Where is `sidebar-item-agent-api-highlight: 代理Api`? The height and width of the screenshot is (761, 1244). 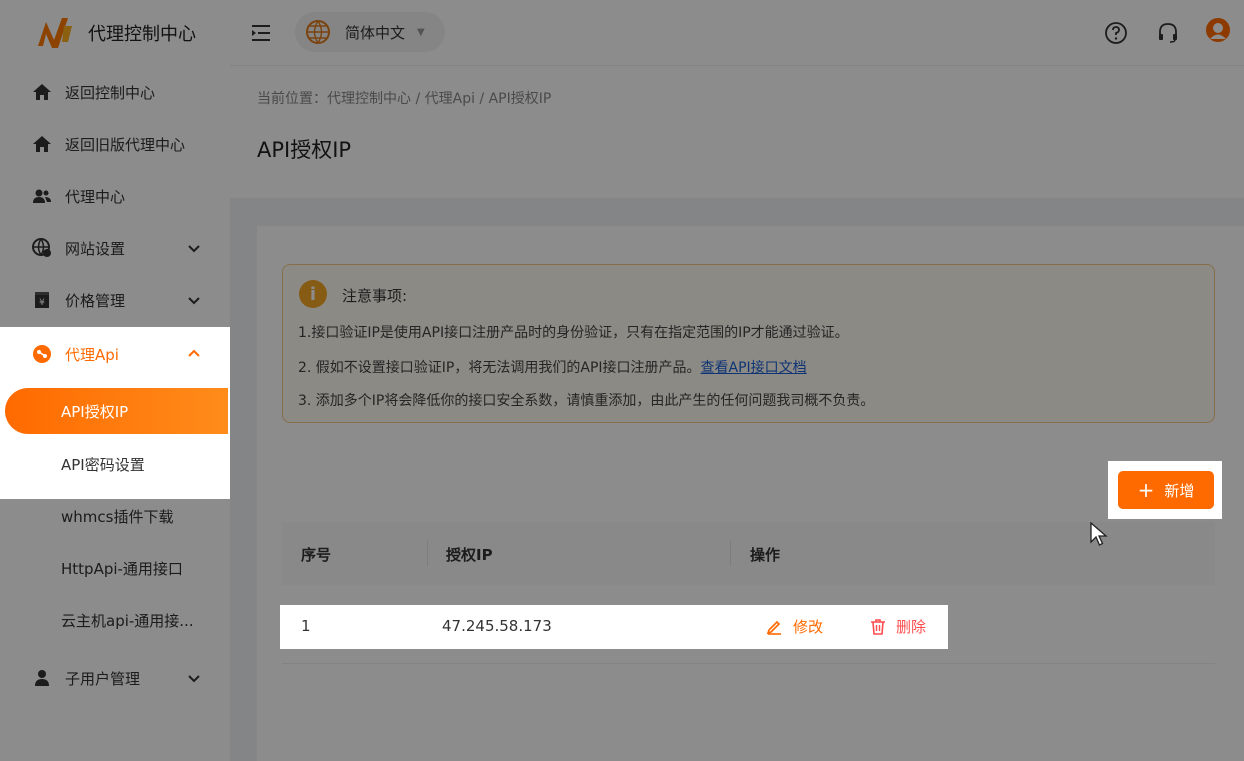 sidebar-item-agent-api-highlight: 代理Api is located at coordinates (115, 354).